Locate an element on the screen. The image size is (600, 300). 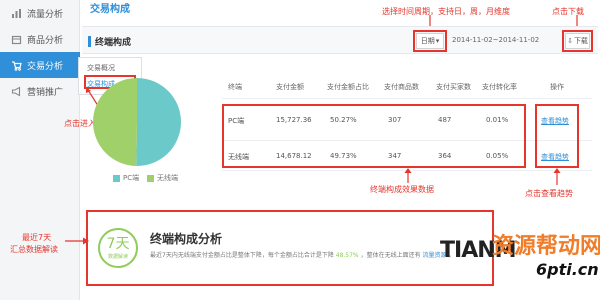
trend-links-highlight-box is located at coordinates (557, 136).